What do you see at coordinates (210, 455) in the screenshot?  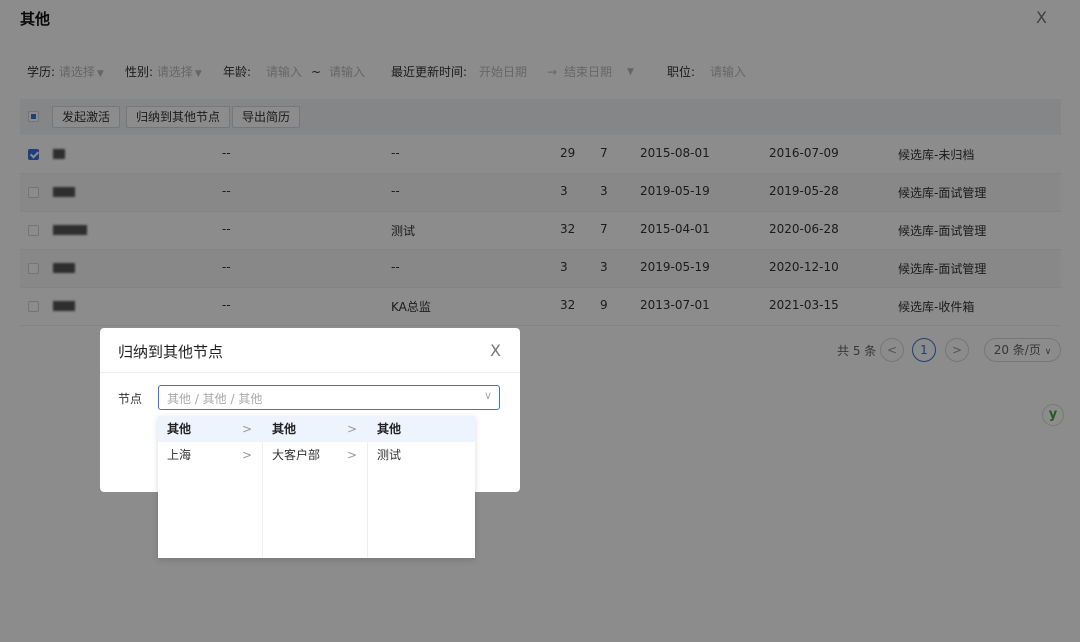 I see `cascader-option: 上海 >` at bounding box center [210, 455].